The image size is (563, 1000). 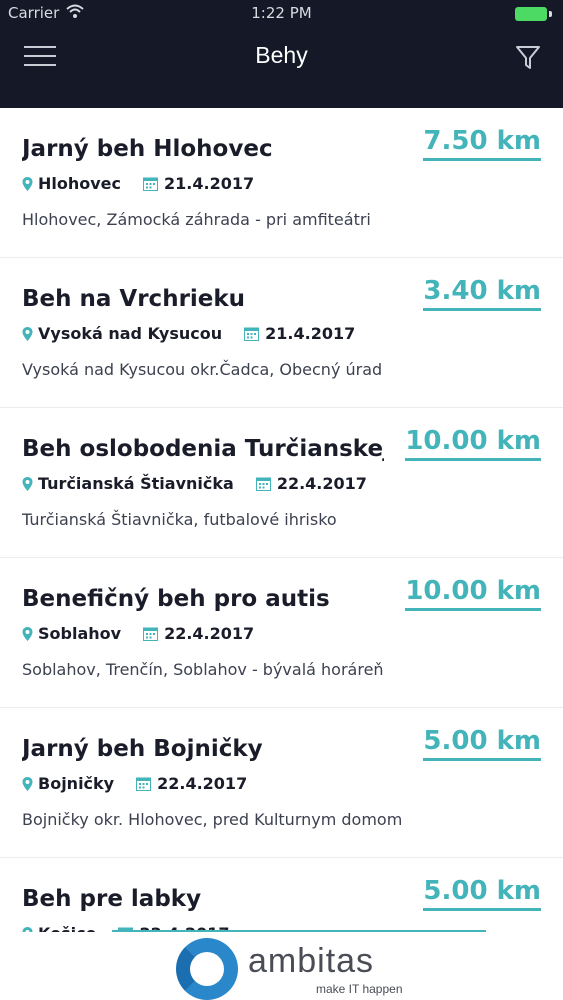 What do you see at coordinates (138, 183) in the screenshot?
I see `race-meta: Hlohovec 21.4.2017` at bounding box center [138, 183].